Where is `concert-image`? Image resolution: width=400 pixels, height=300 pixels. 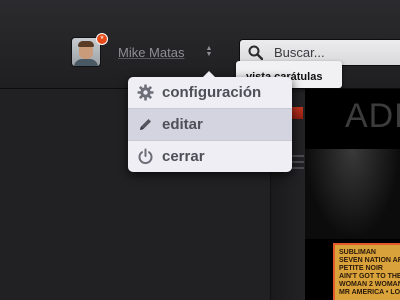 concert-image is located at coordinates (352, 194).